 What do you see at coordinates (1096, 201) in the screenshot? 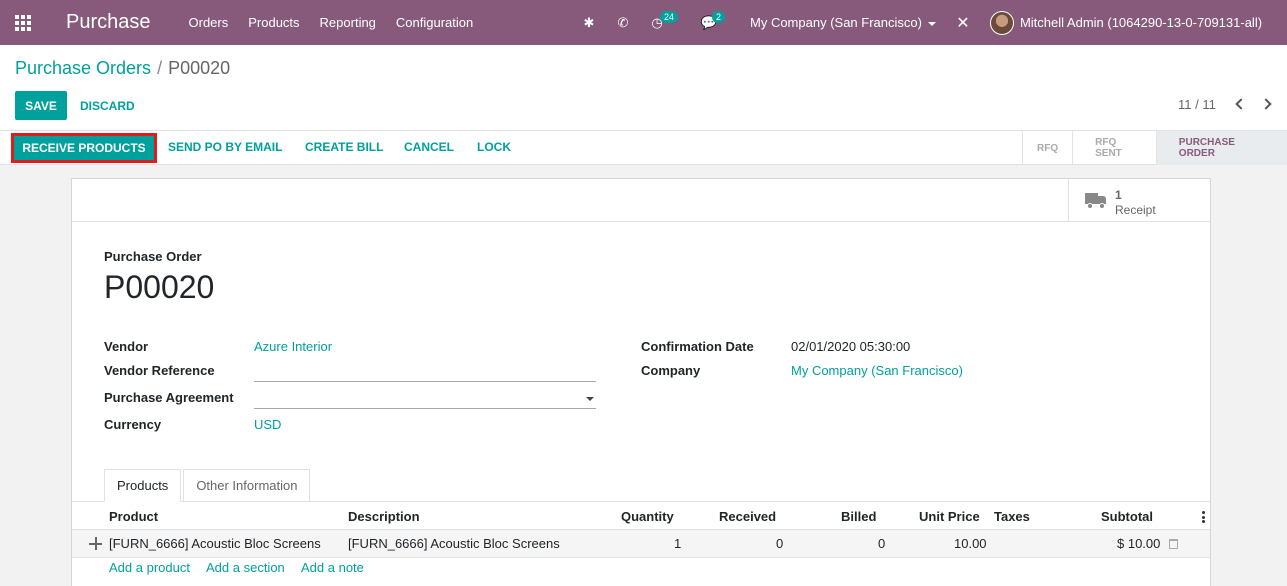
I see `truck-icon` at bounding box center [1096, 201].